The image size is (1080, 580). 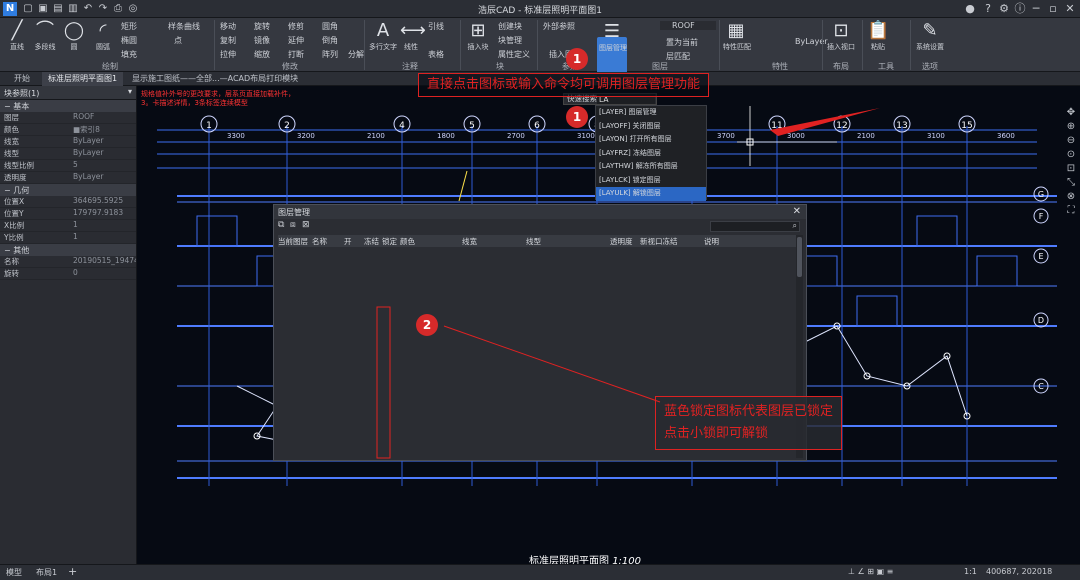 What do you see at coordinates (68, 226) in the screenshot?
I see `property-row: X比例 1` at bounding box center [68, 226].